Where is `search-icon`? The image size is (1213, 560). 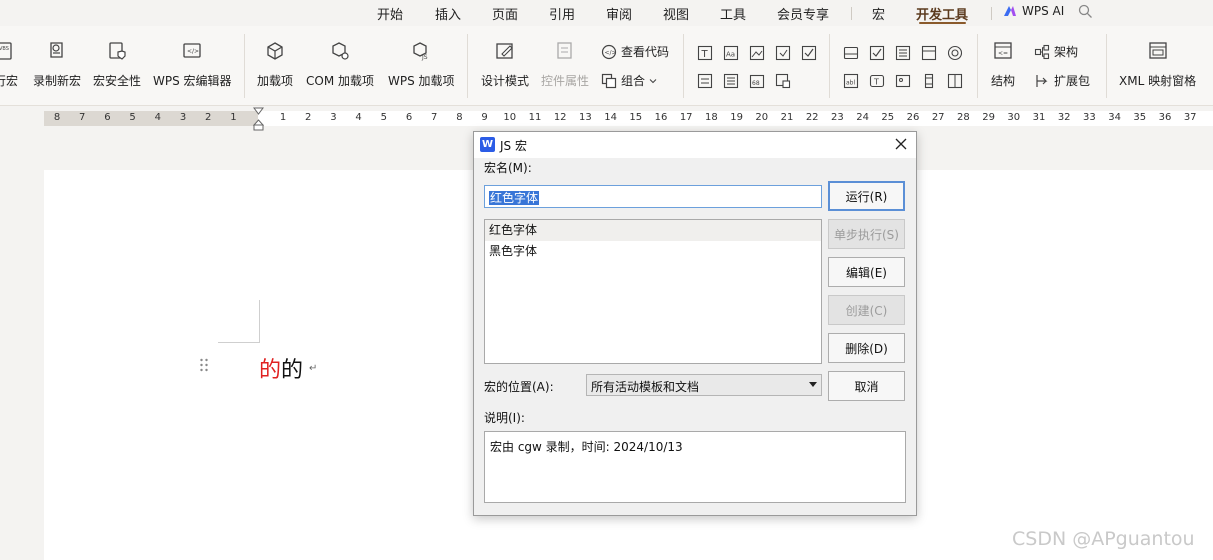
search-icon is located at coordinates (1085, 11).